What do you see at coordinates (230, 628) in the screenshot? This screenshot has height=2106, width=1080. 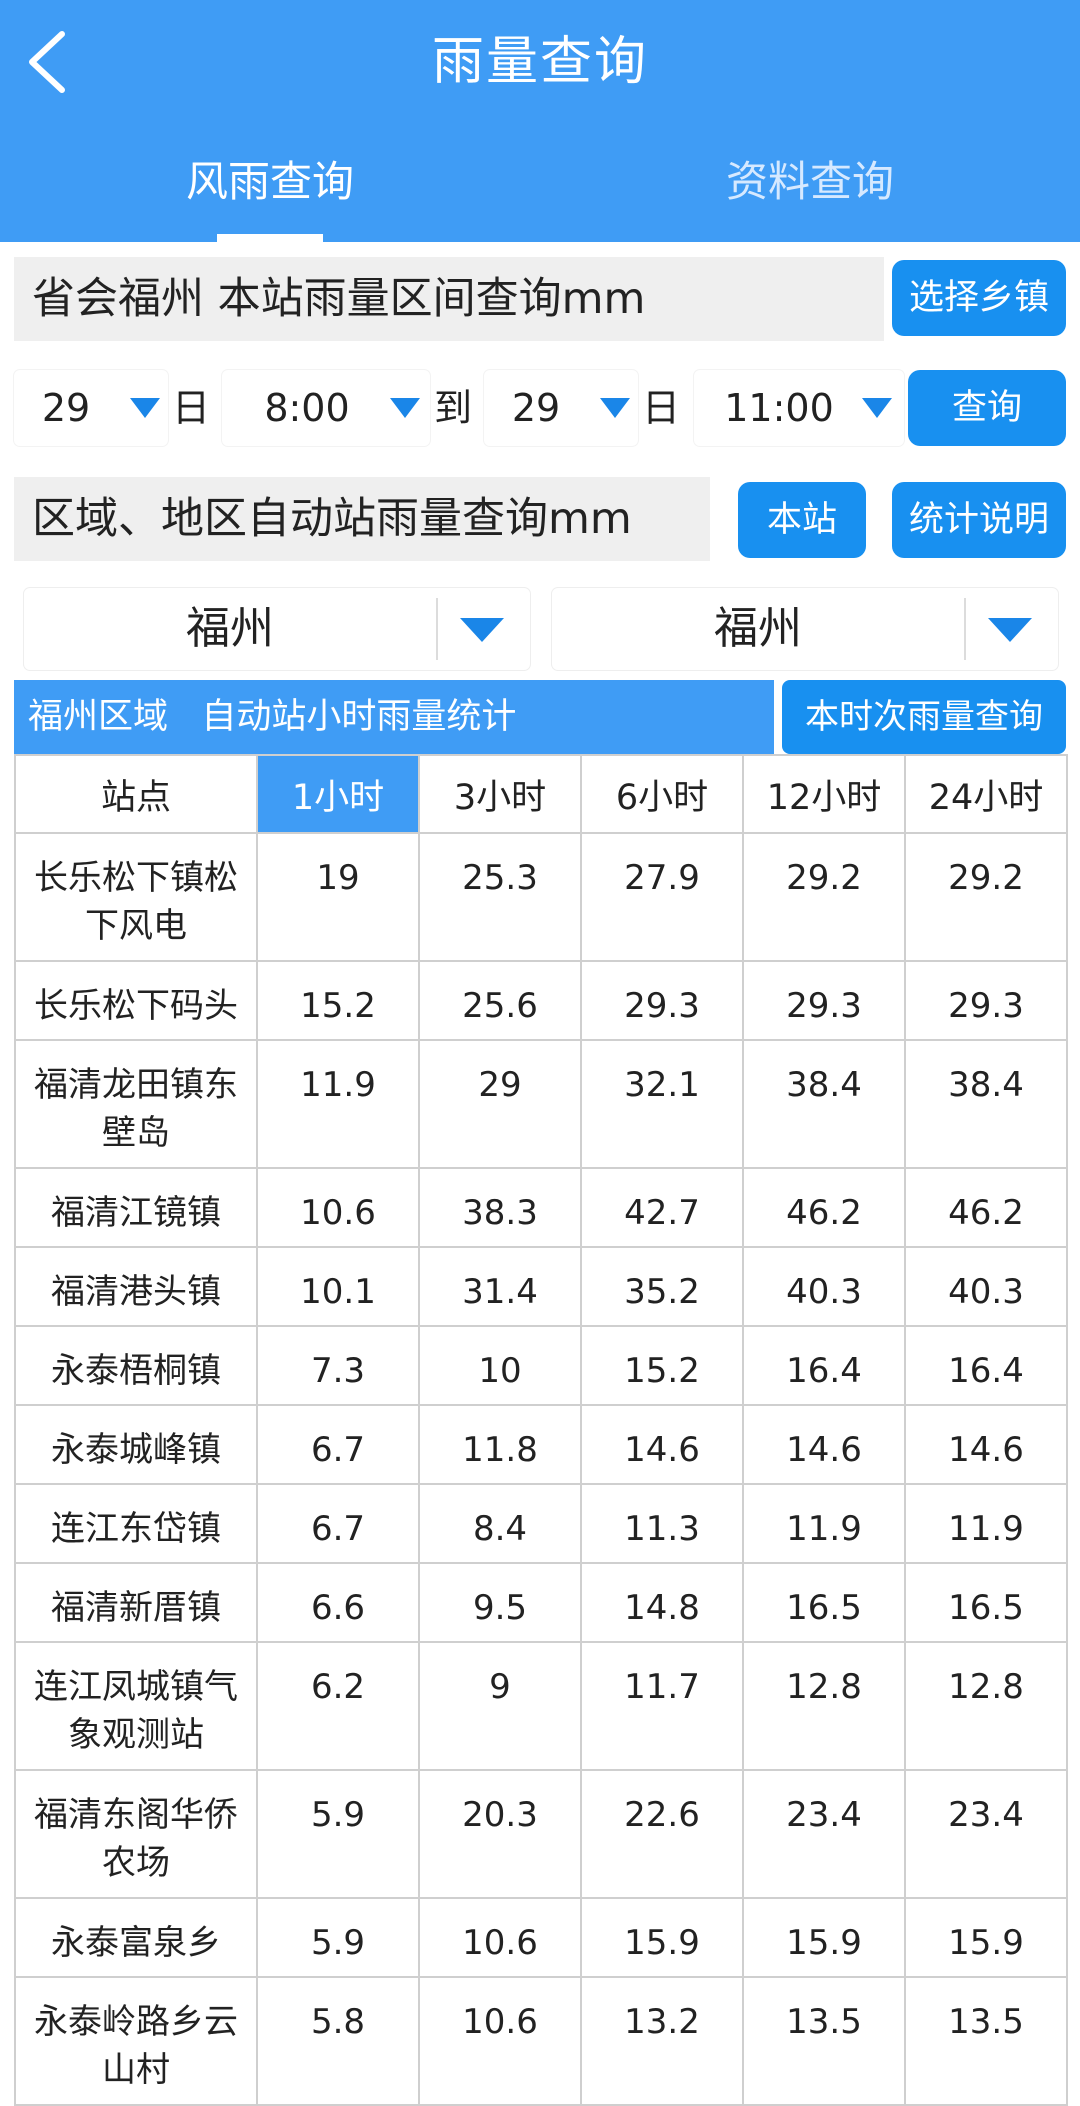 I see `region-select-primary-value: 福州` at bounding box center [230, 628].